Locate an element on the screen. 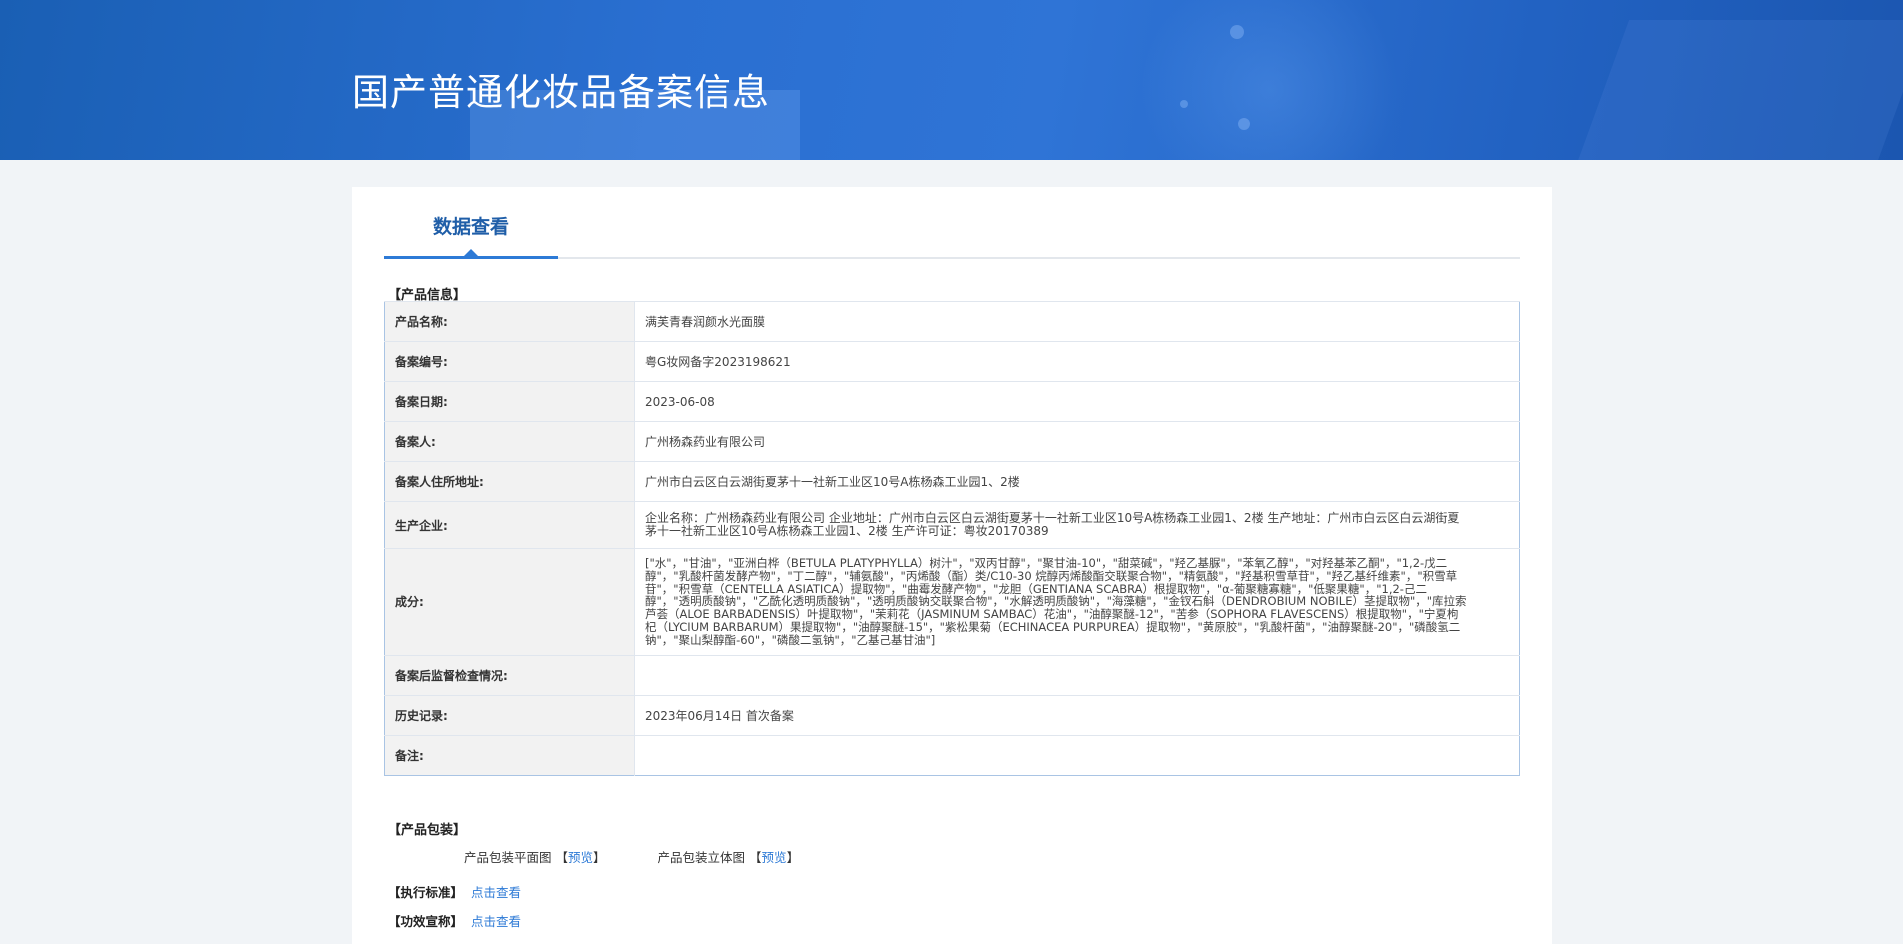 This screenshot has height=944, width=1903. tab-data-view: 数据查看 is located at coordinates (471, 223).